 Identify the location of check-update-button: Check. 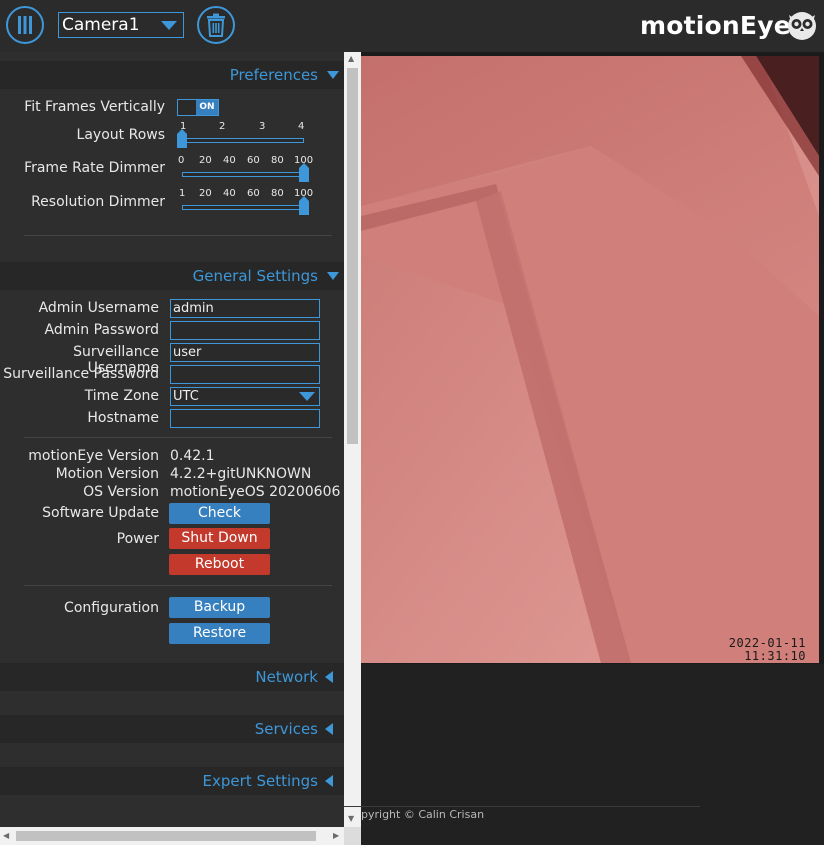
(219, 513).